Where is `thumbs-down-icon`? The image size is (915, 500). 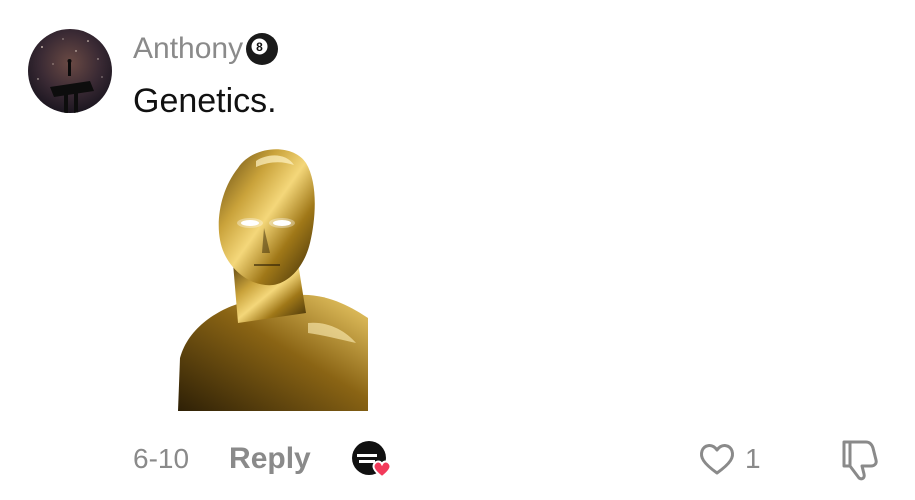
thumbs-down-icon is located at coordinates (860, 460).